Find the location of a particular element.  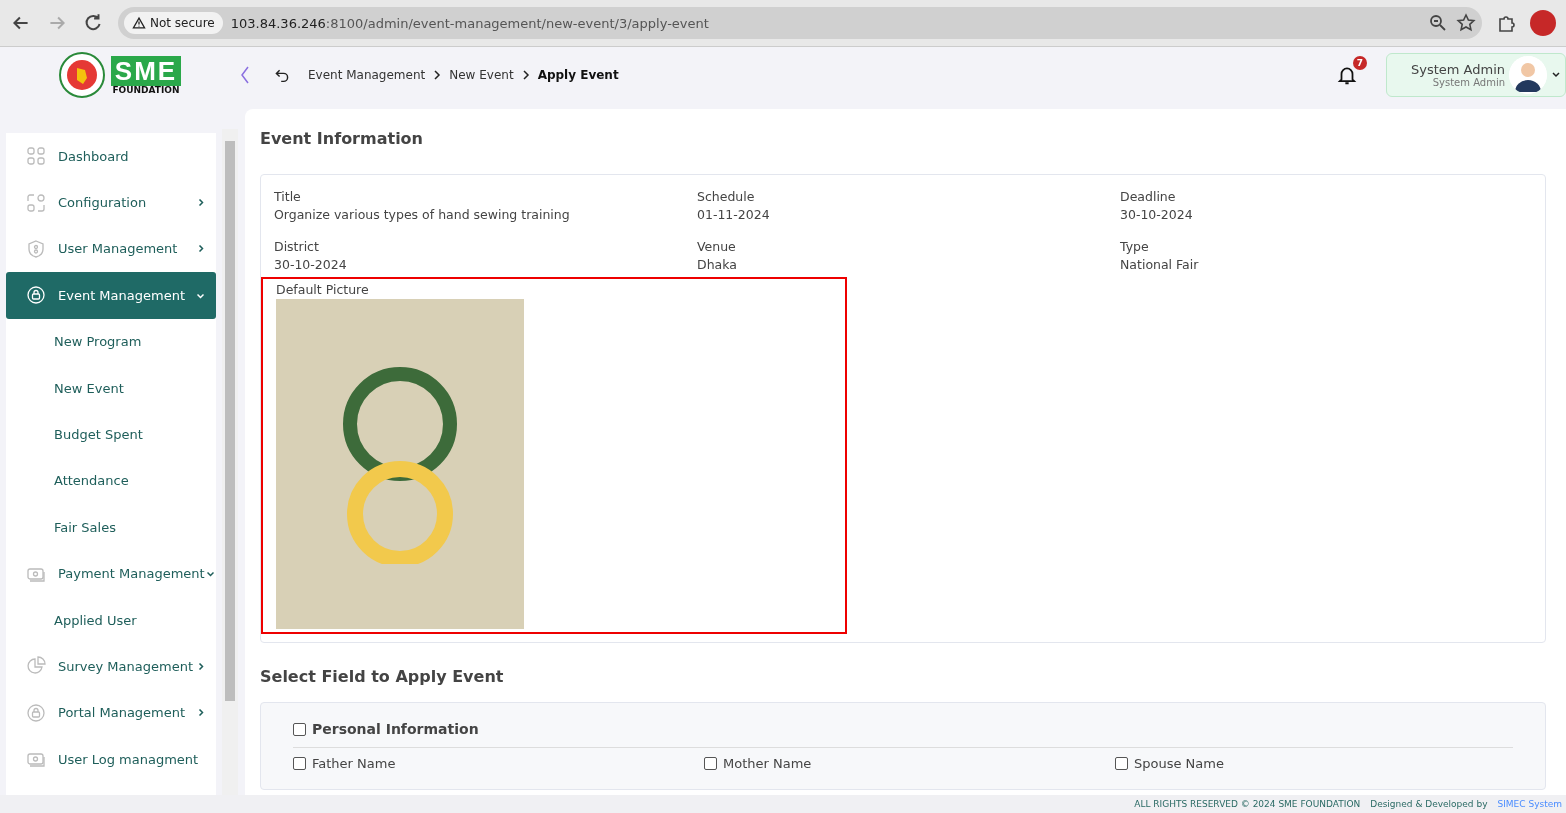

warning-icon is located at coordinates (139, 23).